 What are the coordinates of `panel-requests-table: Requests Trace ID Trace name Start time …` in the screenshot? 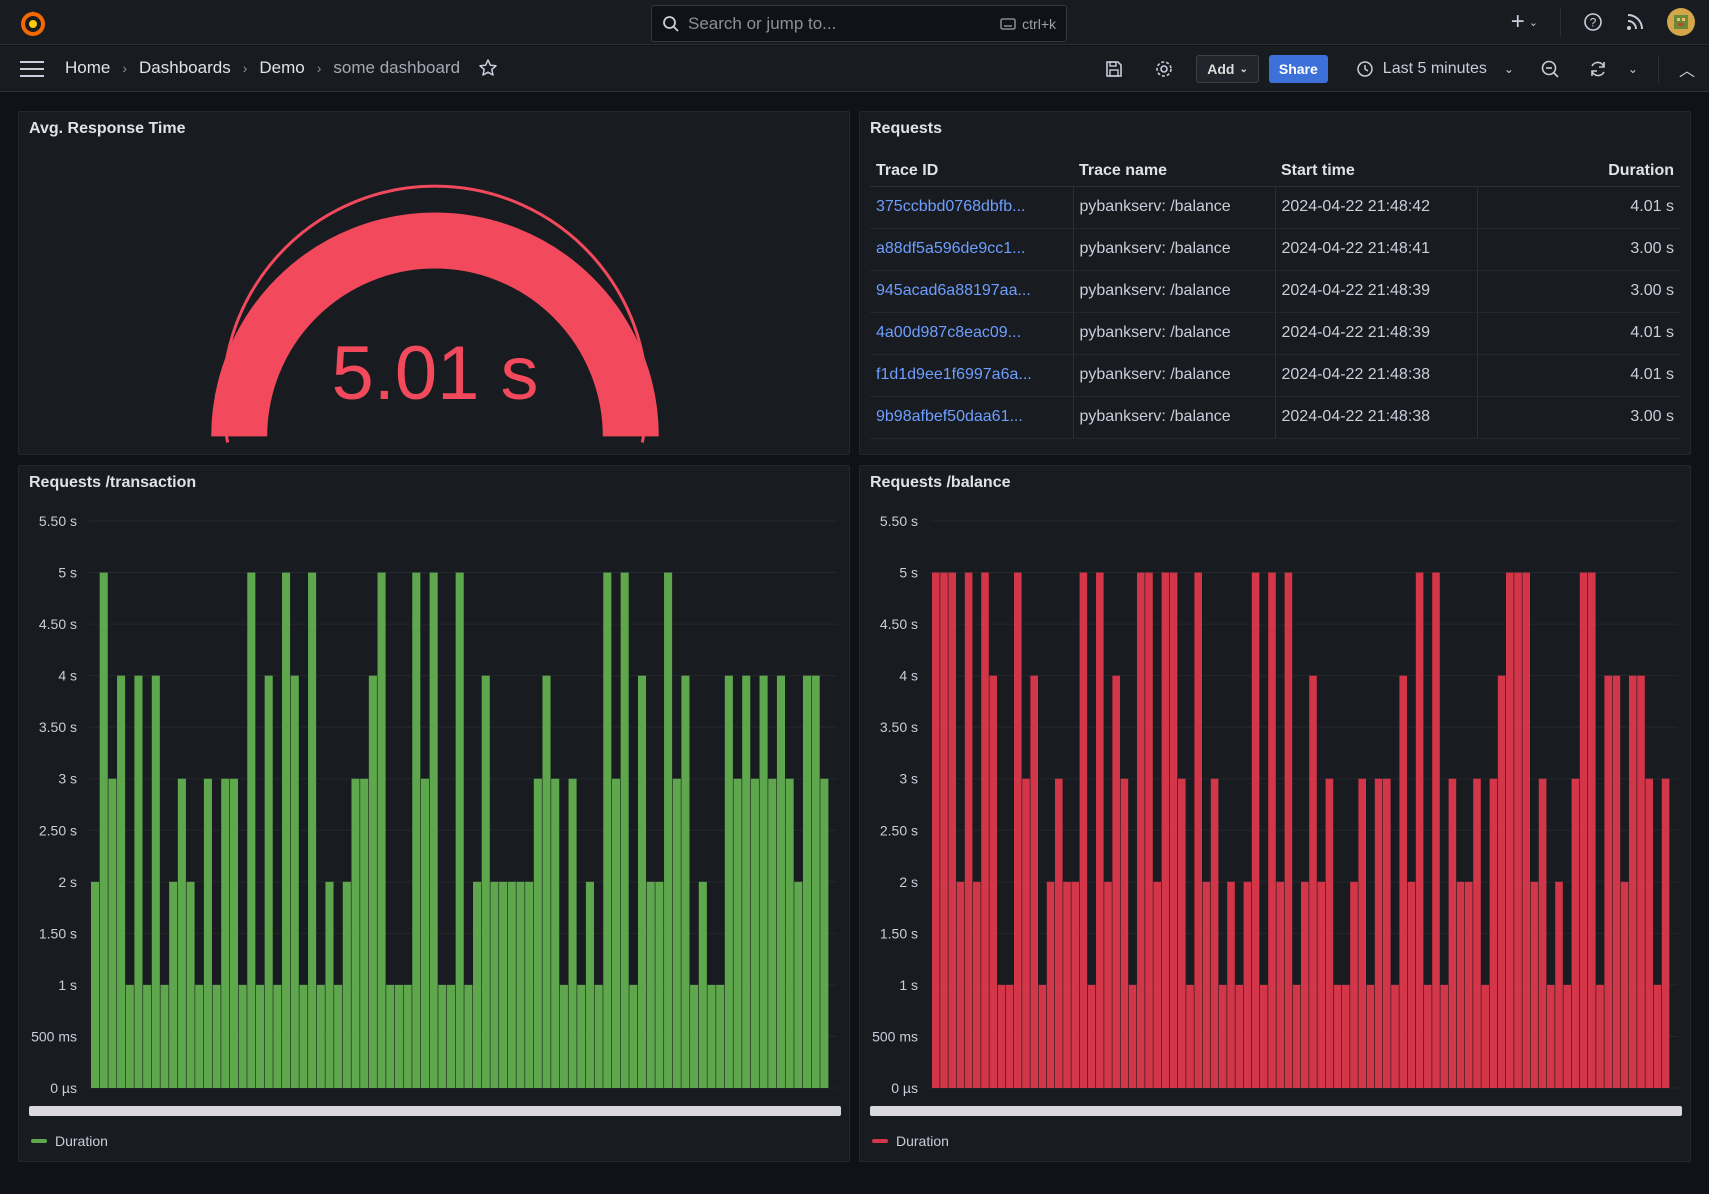 It's located at (1275, 283).